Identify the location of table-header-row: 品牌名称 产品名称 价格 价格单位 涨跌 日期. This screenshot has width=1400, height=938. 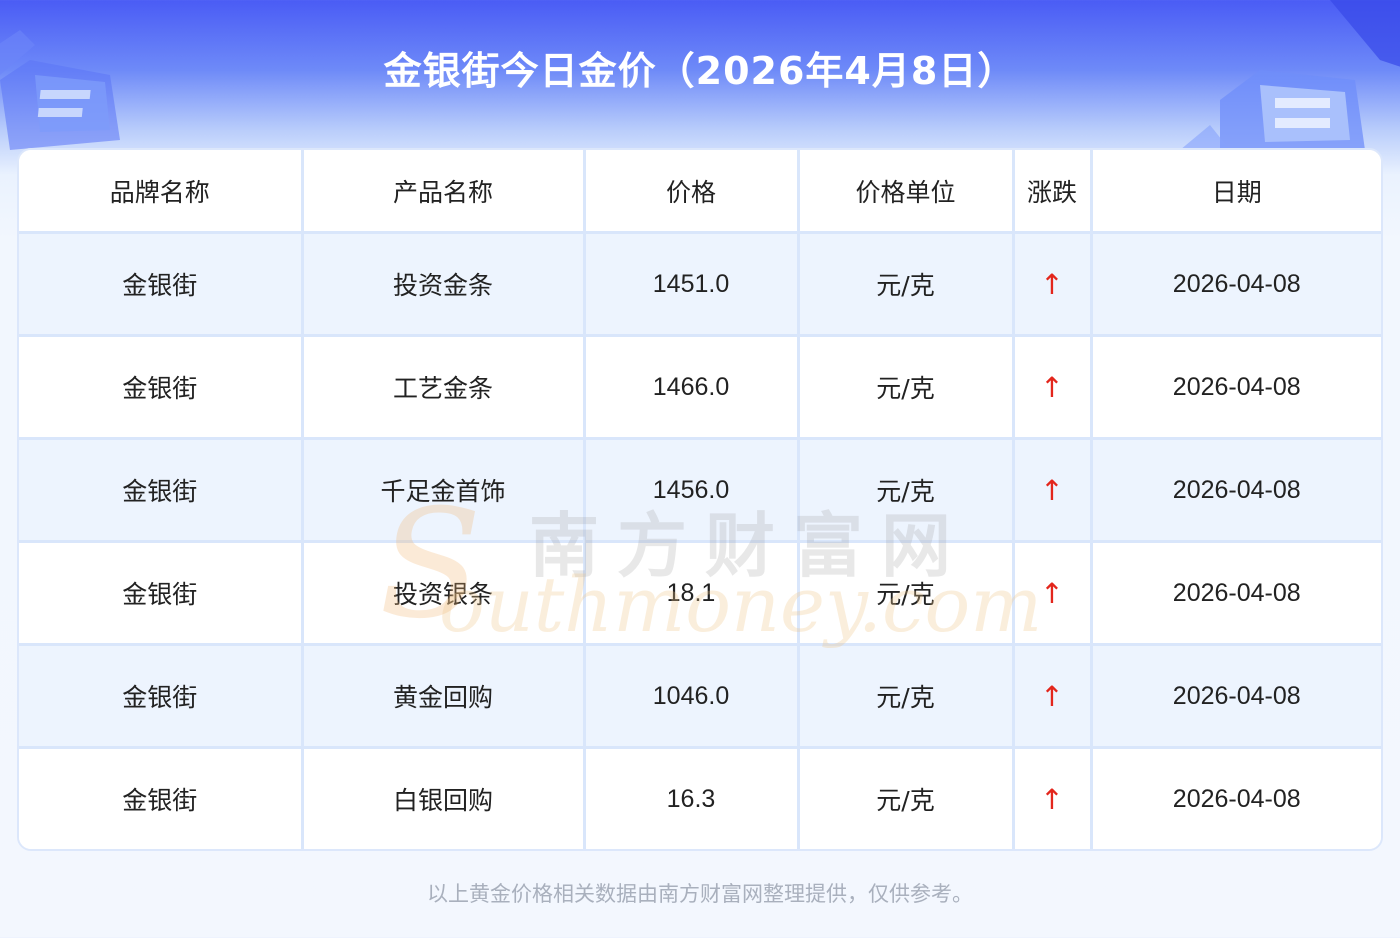
(700, 192).